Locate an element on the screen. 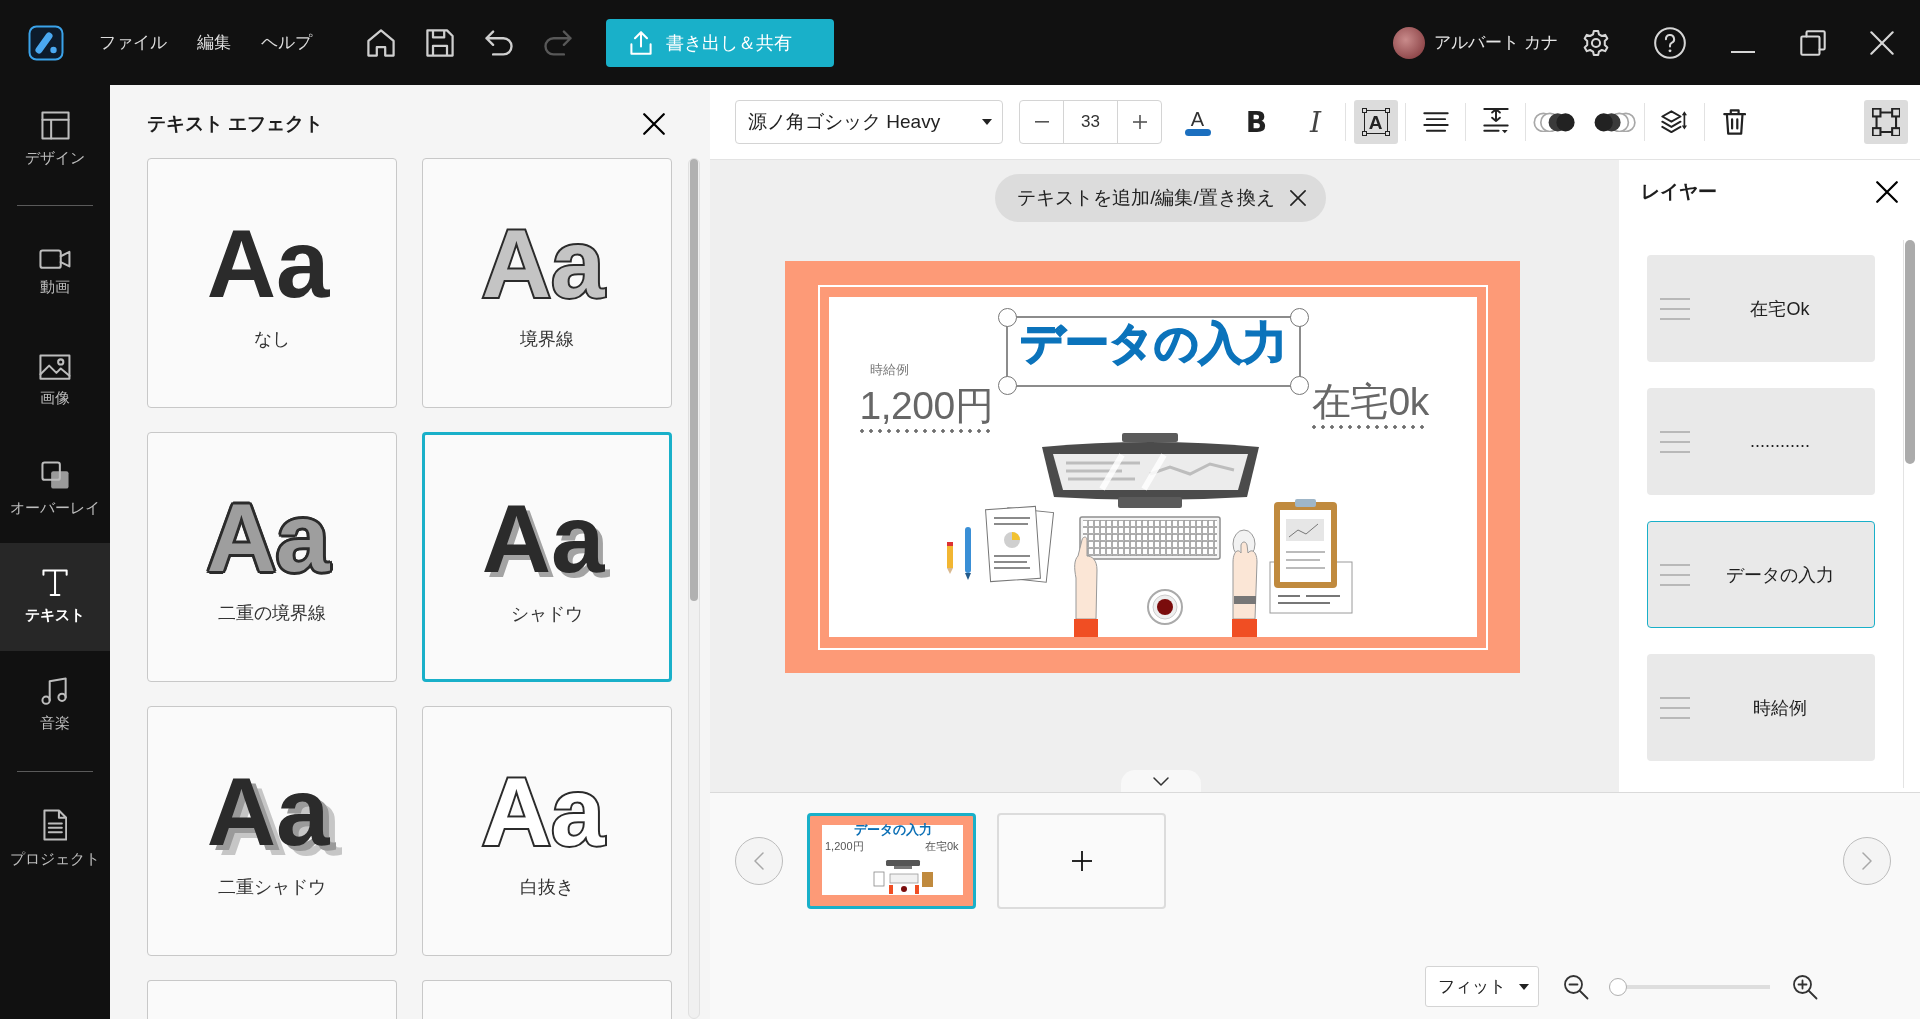 The image size is (1920, 1019). effect-option: Aa シャドウ is located at coordinates (547, 557).